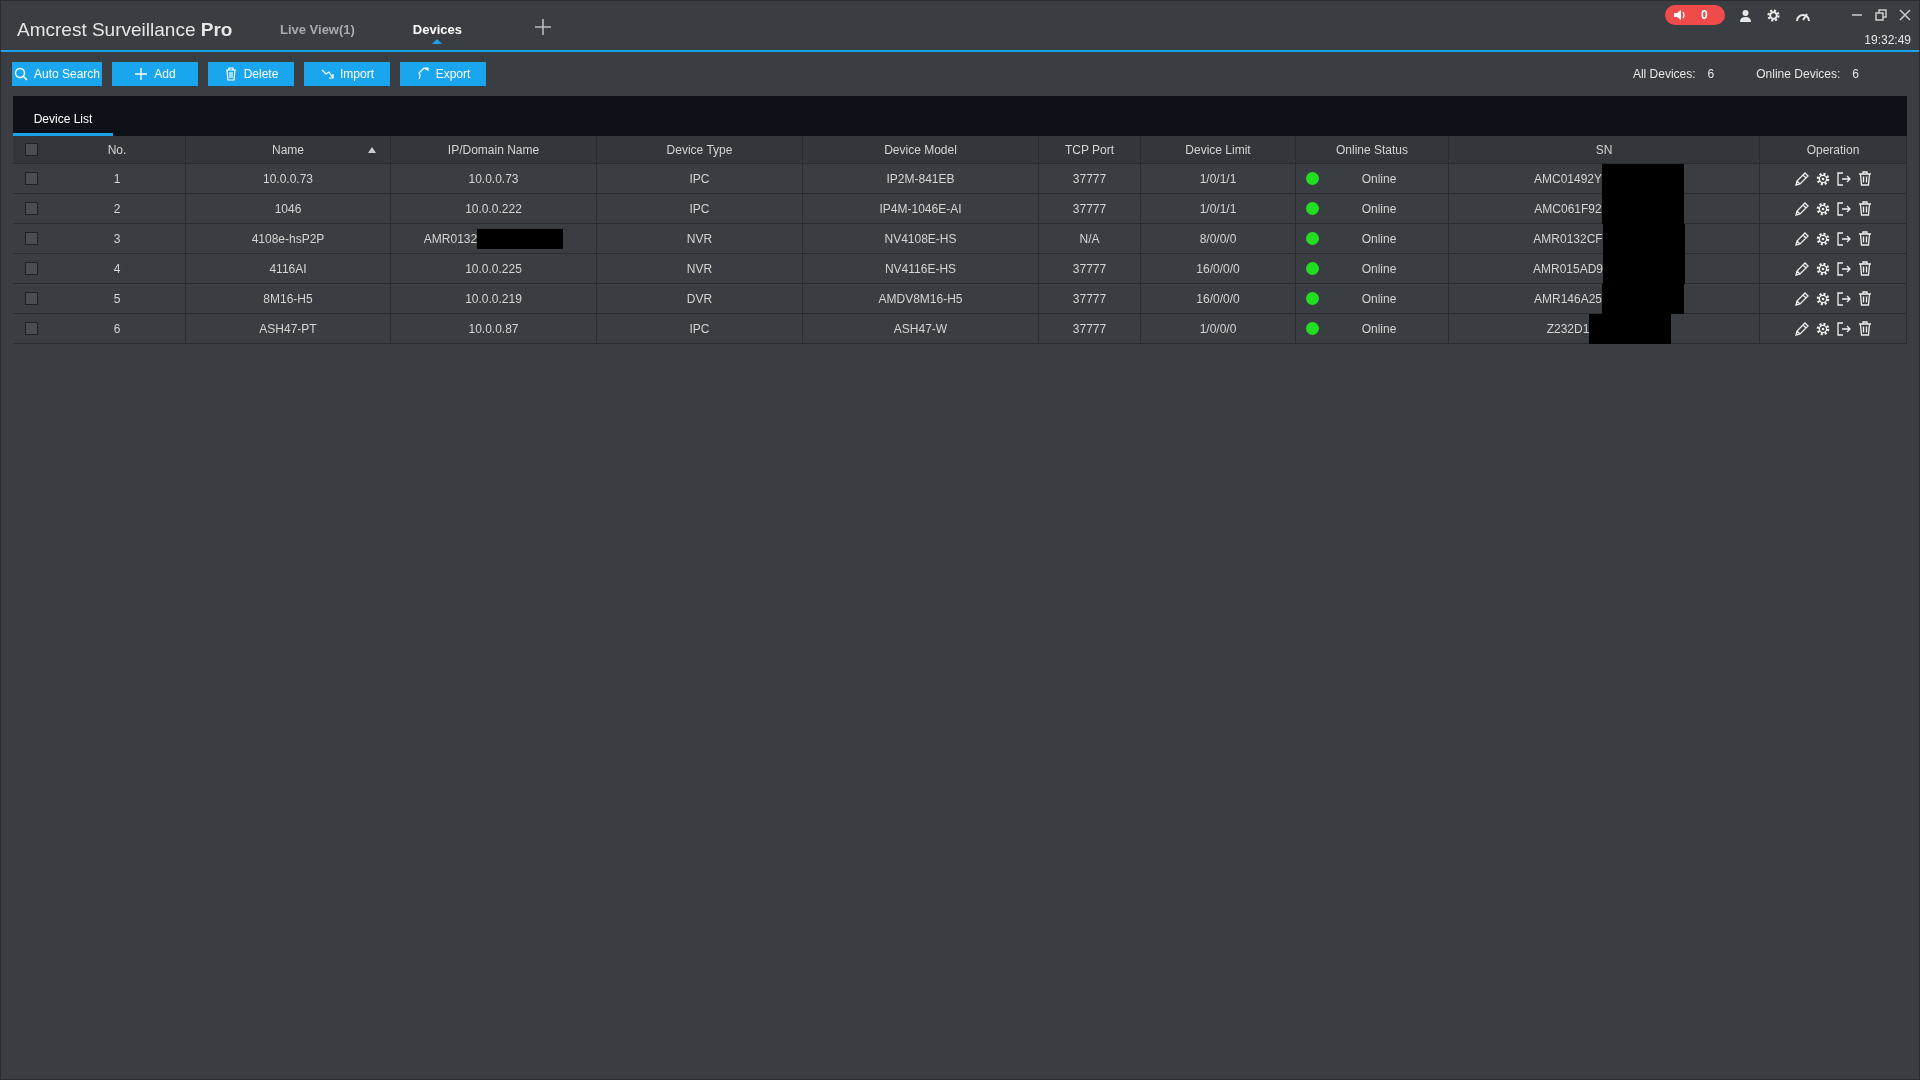  I want to click on clock-time: 19:32:49, so click(1887, 40).